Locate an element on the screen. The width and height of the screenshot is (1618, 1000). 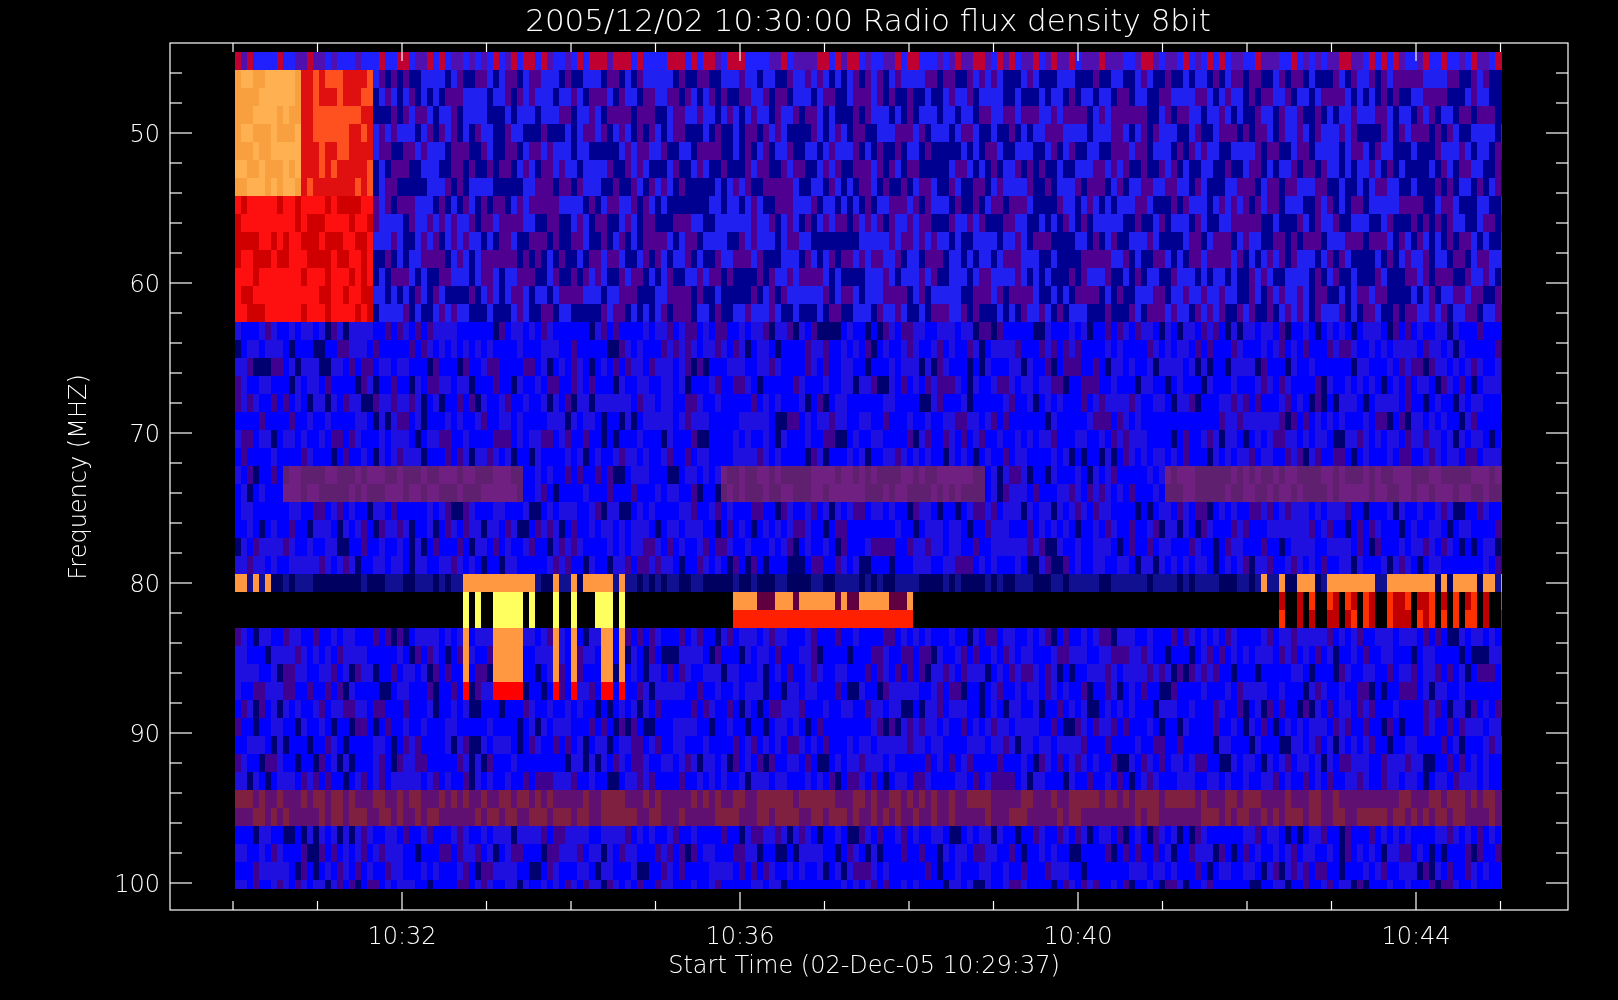
axis-label: Start Time (02-Dec-05 10:29:37) is located at coordinates (864, 965).